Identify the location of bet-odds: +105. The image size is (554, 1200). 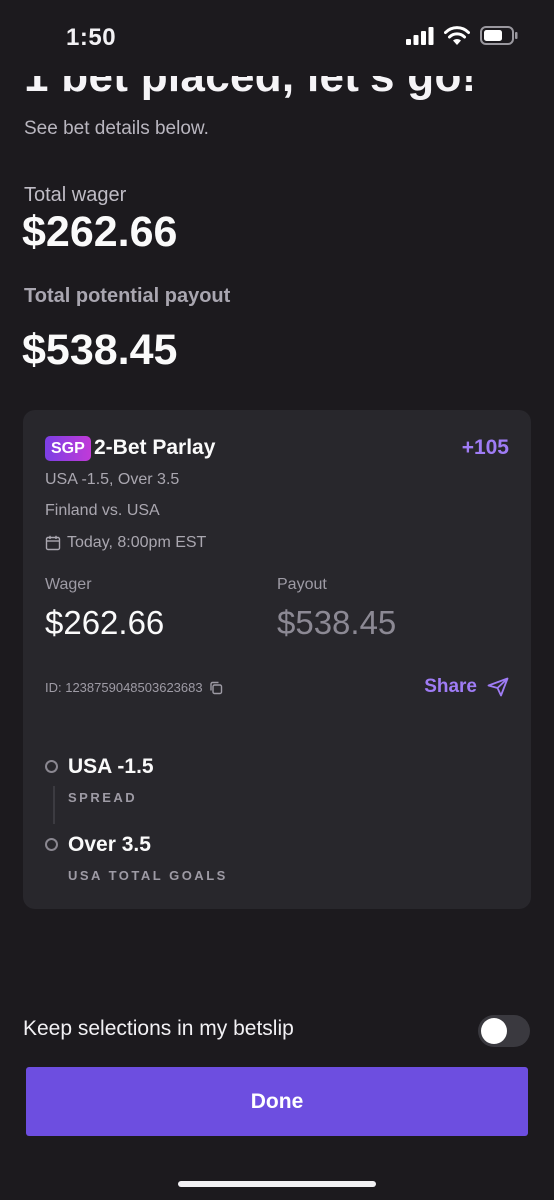
(485, 447).